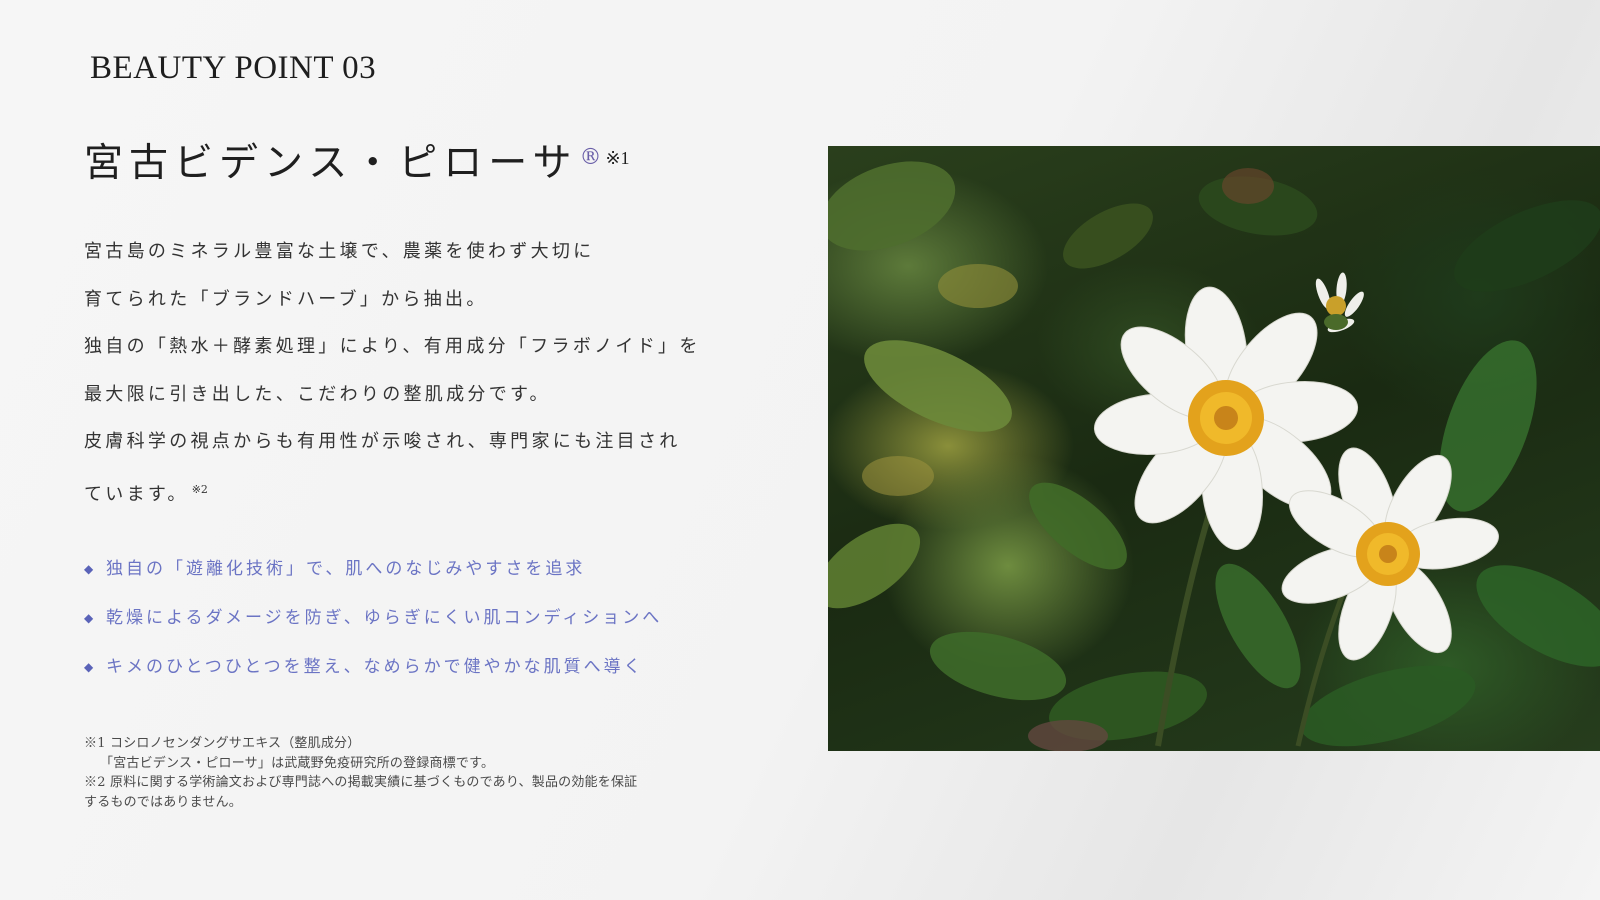 This screenshot has height=900, width=1600. Describe the element at coordinates (163, 802) in the screenshot. I see `footnote: するものではありません。` at that location.